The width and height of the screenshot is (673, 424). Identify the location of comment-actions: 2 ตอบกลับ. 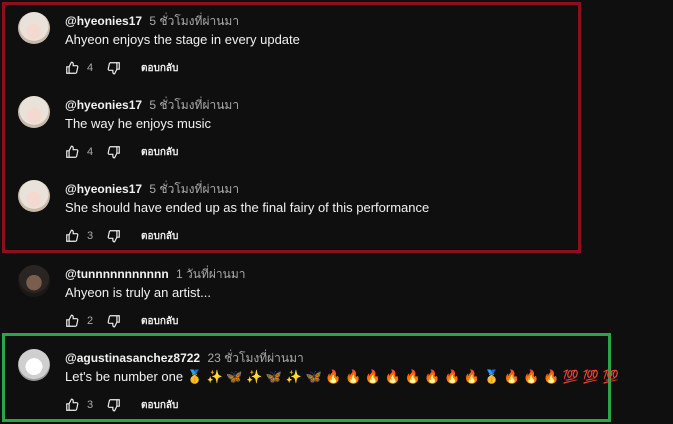
(121, 321).